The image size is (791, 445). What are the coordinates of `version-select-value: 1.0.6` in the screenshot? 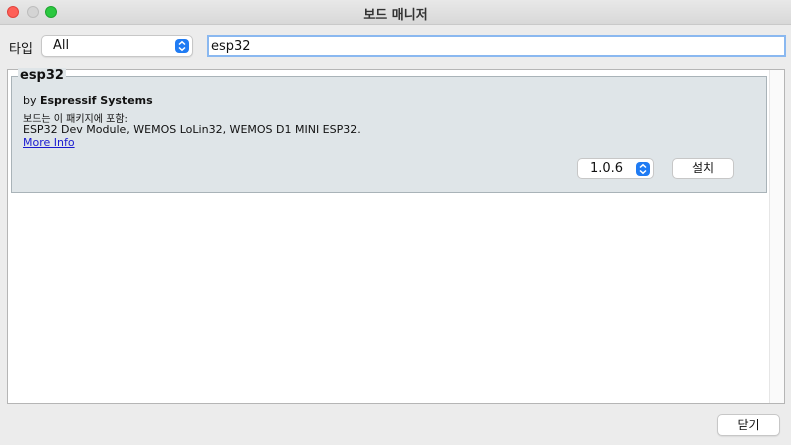 It's located at (607, 168).